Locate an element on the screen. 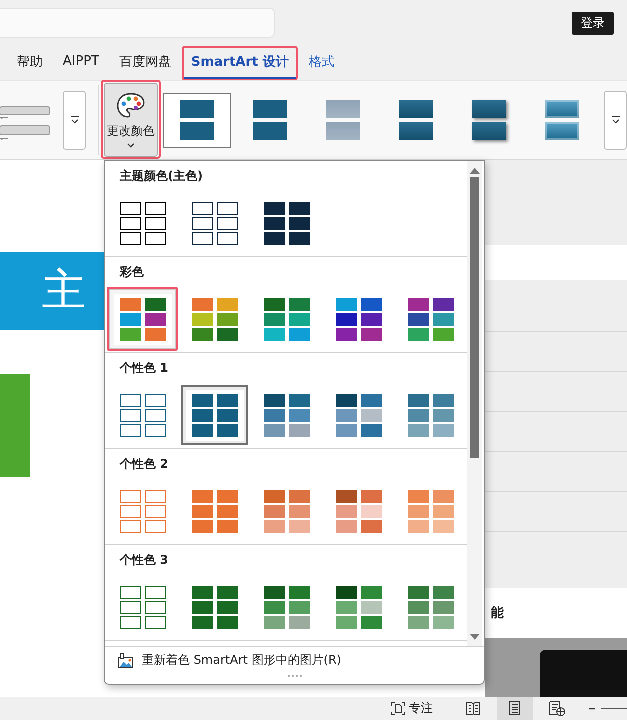  section-heading: 彩色 is located at coordinates (132, 272).